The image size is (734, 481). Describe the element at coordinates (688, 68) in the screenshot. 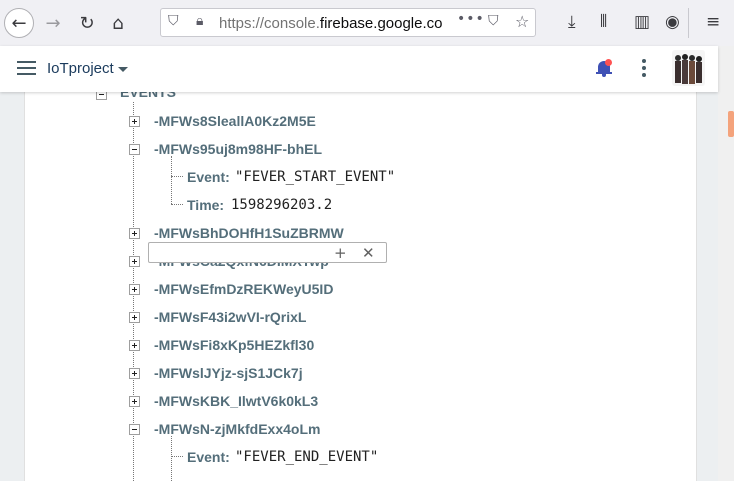

I see `avatar` at that location.